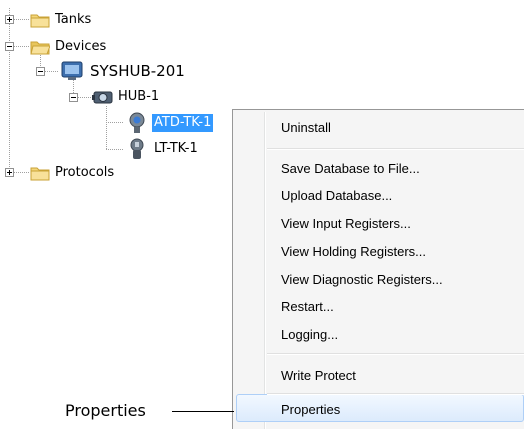 The width and height of the screenshot is (524, 429). I want to click on tree-node-hub: HUB-1, so click(125, 97).